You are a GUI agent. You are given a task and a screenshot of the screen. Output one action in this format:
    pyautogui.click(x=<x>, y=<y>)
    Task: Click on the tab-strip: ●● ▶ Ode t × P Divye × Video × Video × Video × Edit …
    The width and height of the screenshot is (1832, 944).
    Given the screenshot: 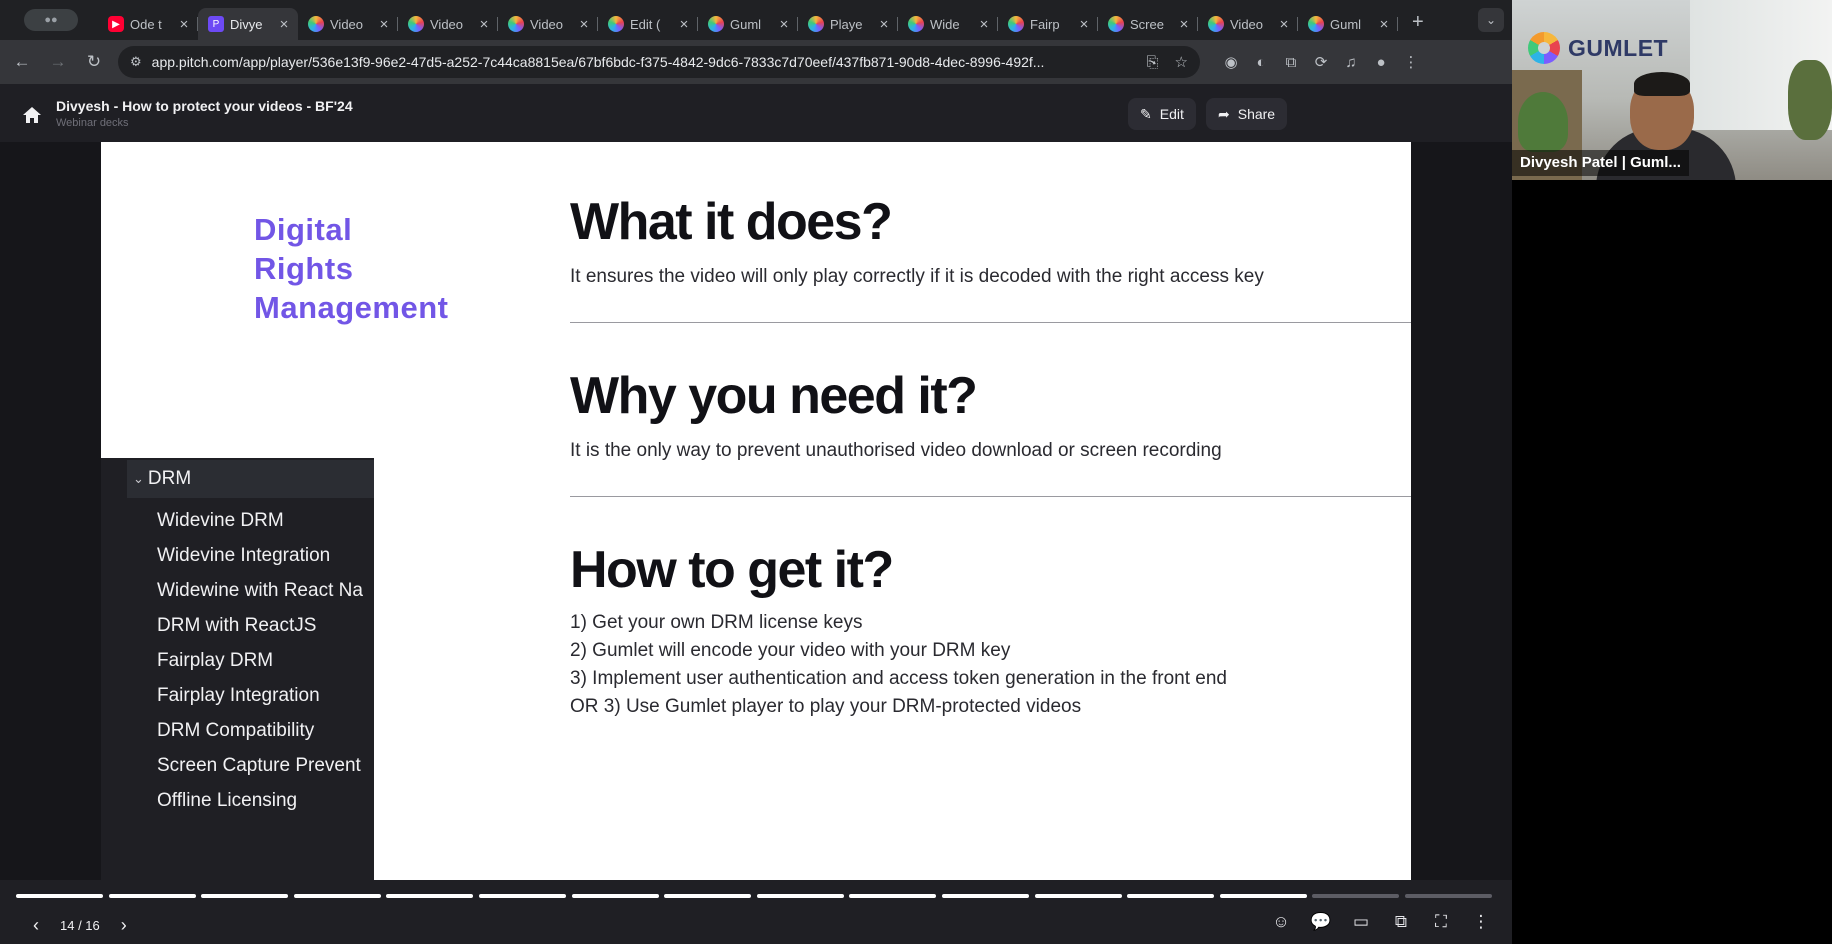 What is the action you would take?
    pyautogui.click(x=756, y=20)
    